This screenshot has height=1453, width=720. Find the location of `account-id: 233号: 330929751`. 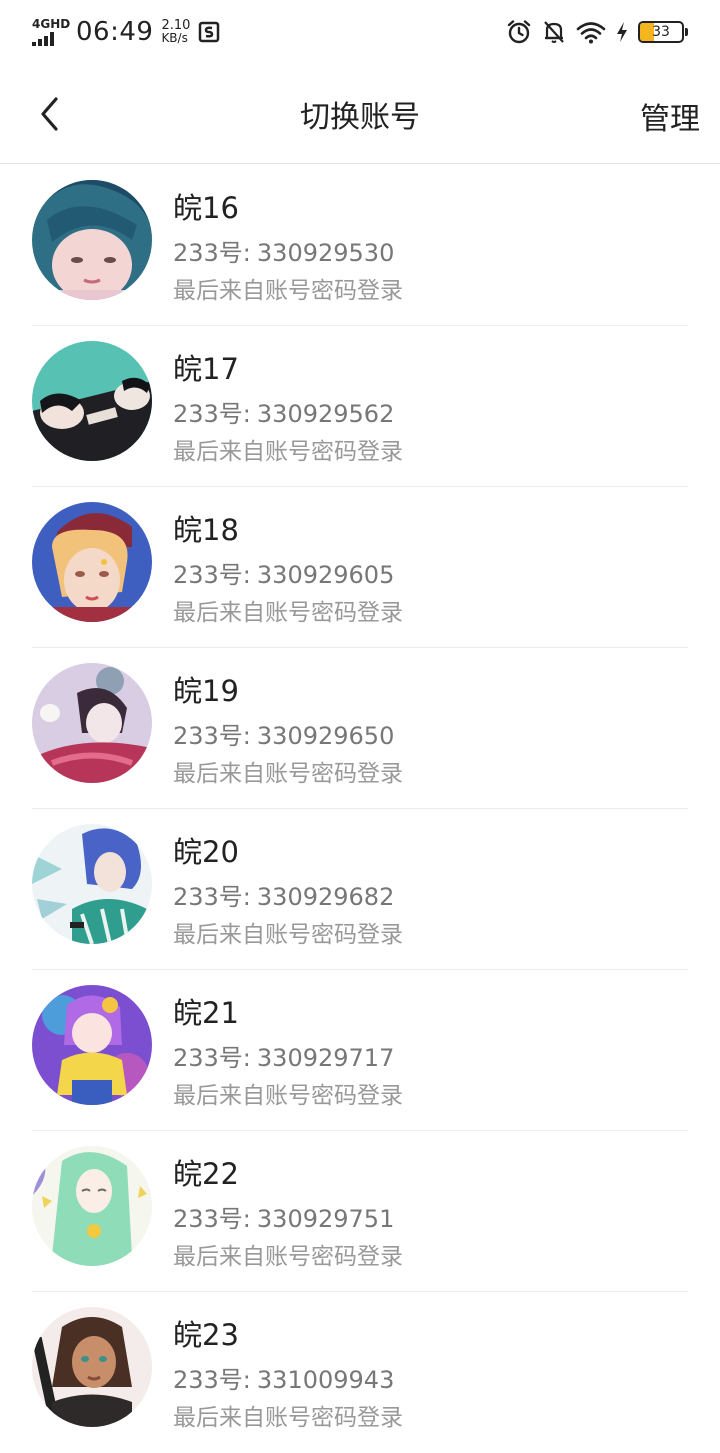

account-id: 233号: 330929751 is located at coordinates (283, 1216).